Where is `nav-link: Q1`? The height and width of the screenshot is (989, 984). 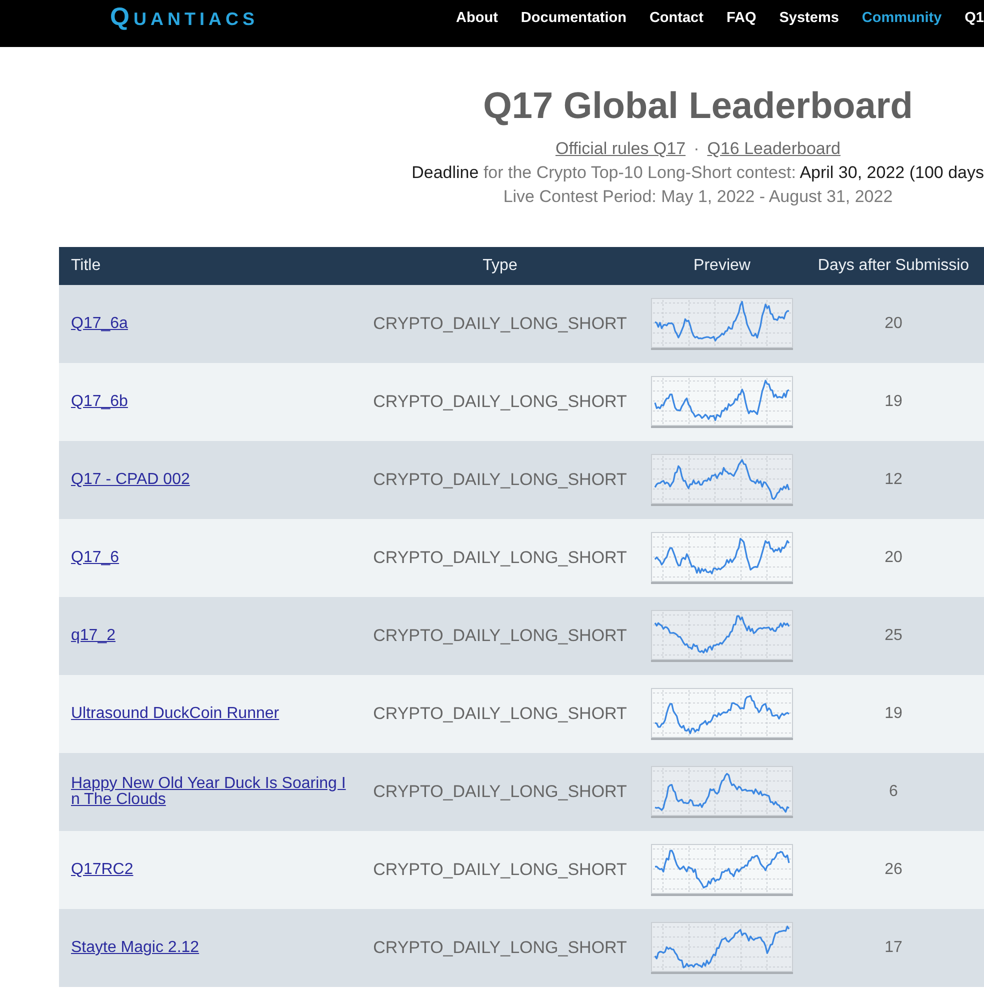 nav-link: Q1 is located at coordinates (974, 18).